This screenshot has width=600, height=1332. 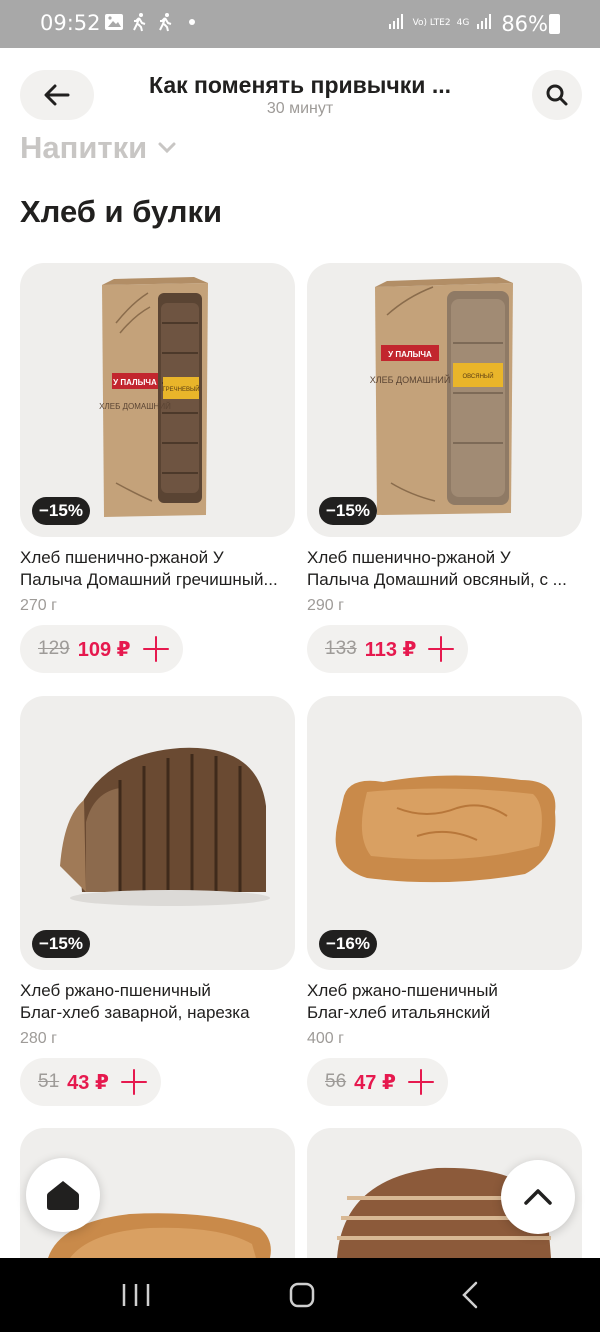 What do you see at coordinates (38, 1038) in the screenshot?
I see `product-weight: 280 г` at bounding box center [38, 1038].